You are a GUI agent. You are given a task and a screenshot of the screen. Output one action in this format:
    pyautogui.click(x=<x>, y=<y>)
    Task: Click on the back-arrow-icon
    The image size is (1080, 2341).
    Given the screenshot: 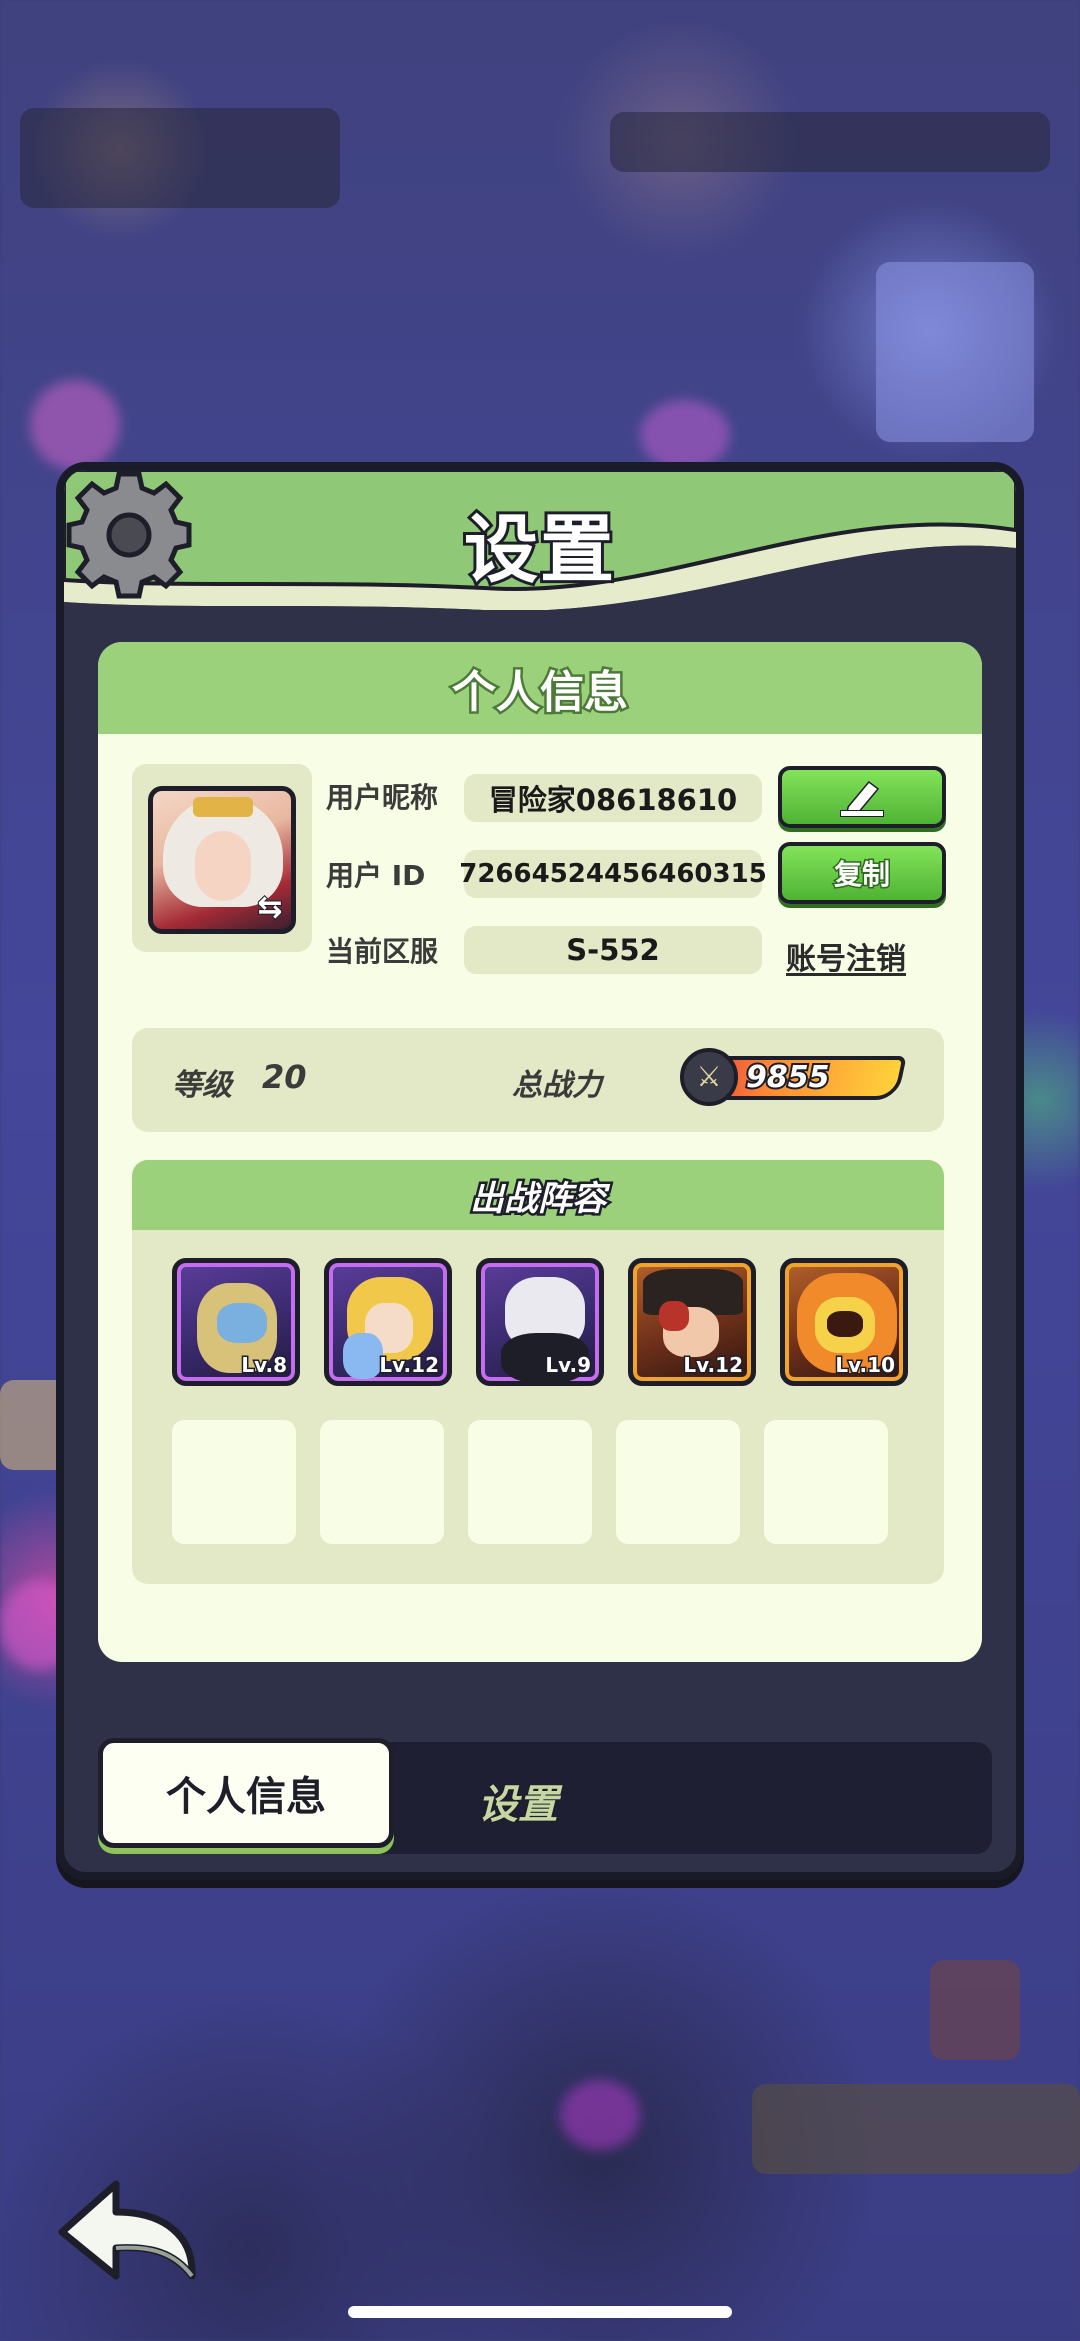 What is the action you would take?
    pyautogui.click(x=129, y=2231)
    